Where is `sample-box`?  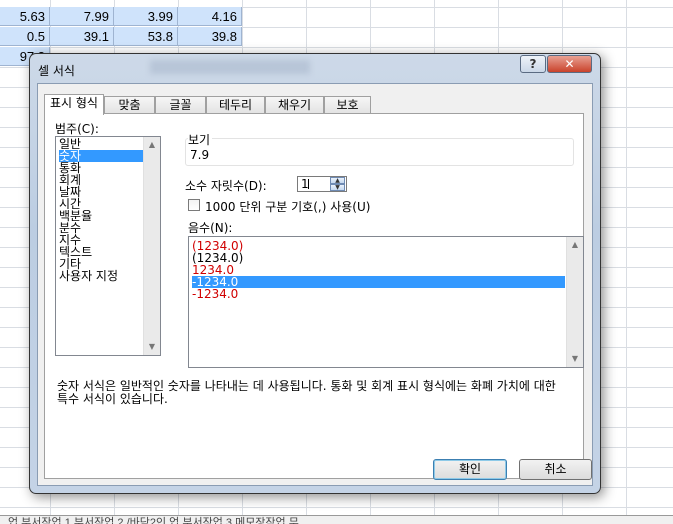
sample-box is located at coordinates (379, 152).